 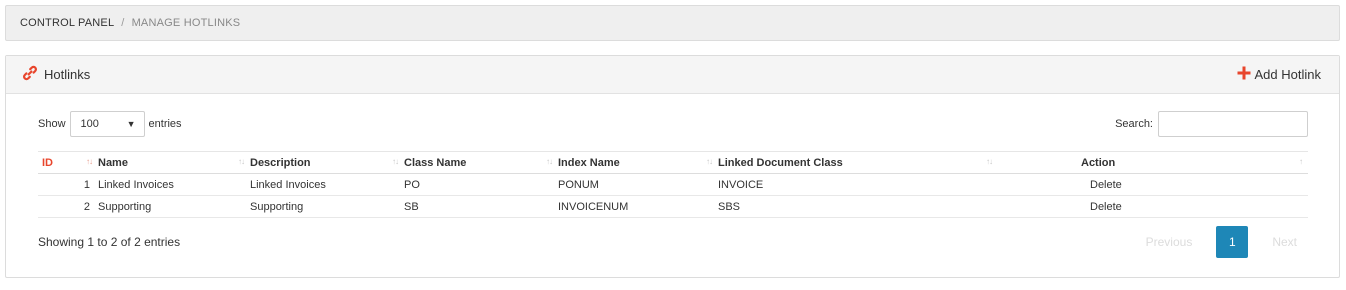 What do you see at coordinates (33, 74) in the screenshot?
I see `link-icon` at bounding box center [33, 74].